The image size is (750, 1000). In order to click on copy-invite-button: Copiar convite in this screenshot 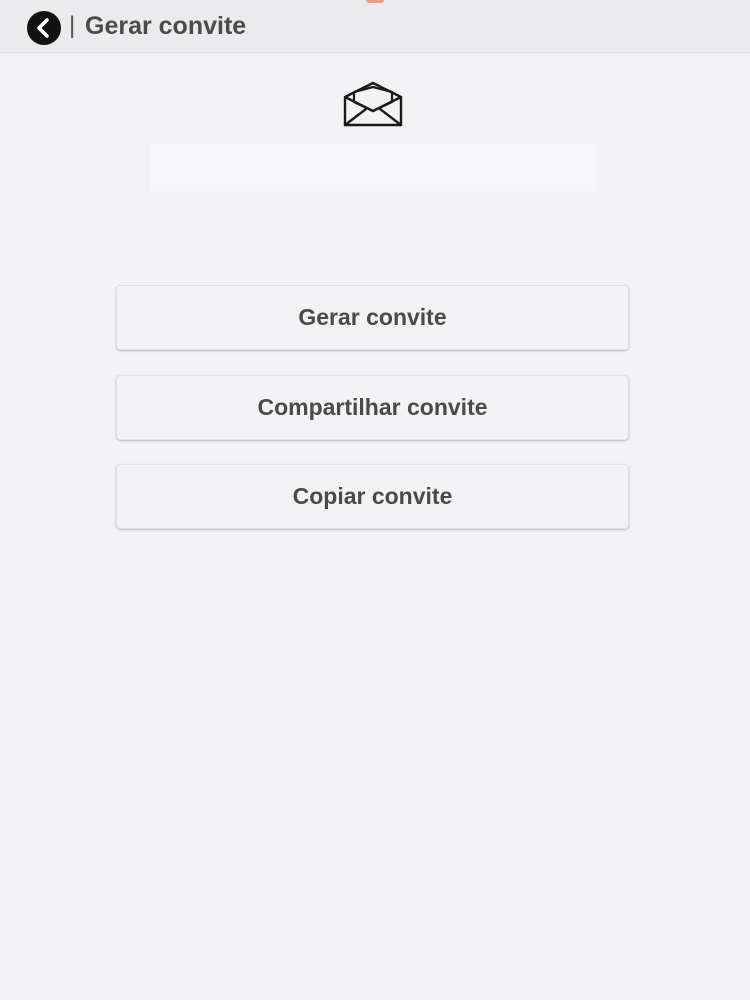, I will do `click(372, 496)`.